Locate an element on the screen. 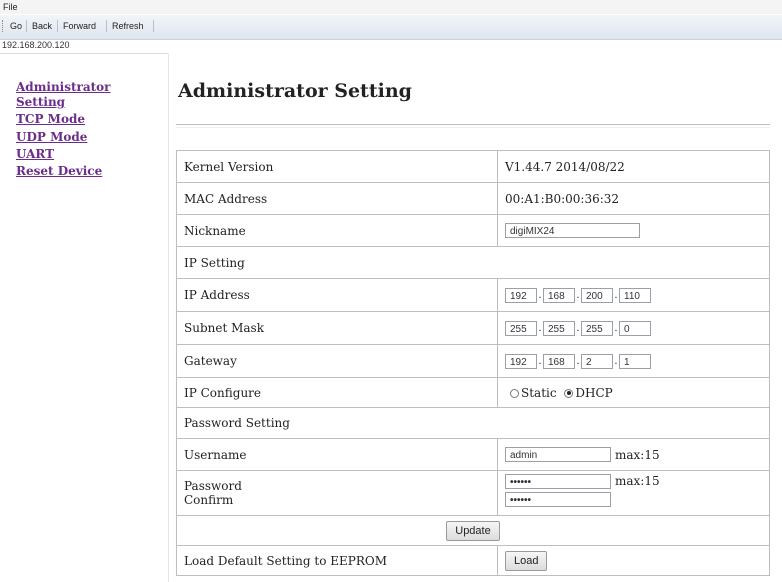  gateway-octet-input: 2 is located at coordinates (597, 361).